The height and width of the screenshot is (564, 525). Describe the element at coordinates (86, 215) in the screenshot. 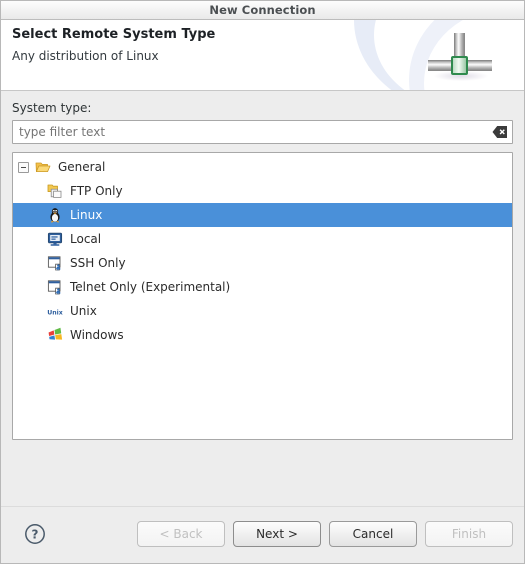

I see `tree-label: Linux` at that location.